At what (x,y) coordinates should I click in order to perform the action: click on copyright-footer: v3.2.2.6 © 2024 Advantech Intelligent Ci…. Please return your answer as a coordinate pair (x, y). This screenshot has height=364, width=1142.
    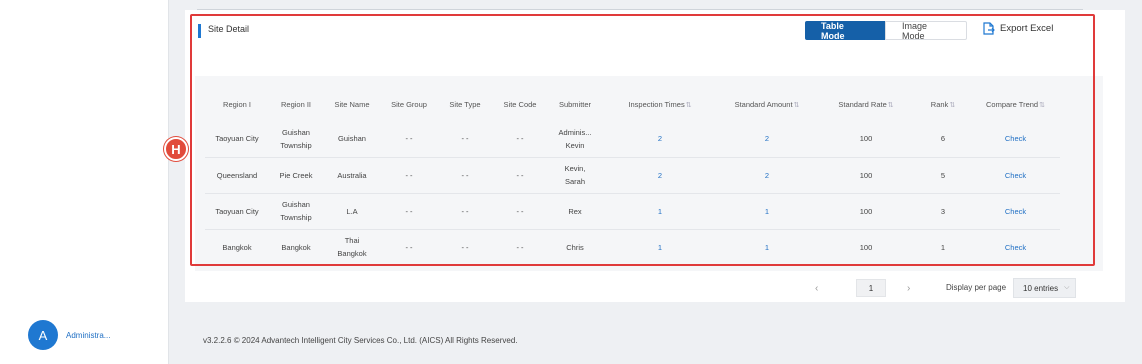
    Looking at the image, I should click on (360, 340).